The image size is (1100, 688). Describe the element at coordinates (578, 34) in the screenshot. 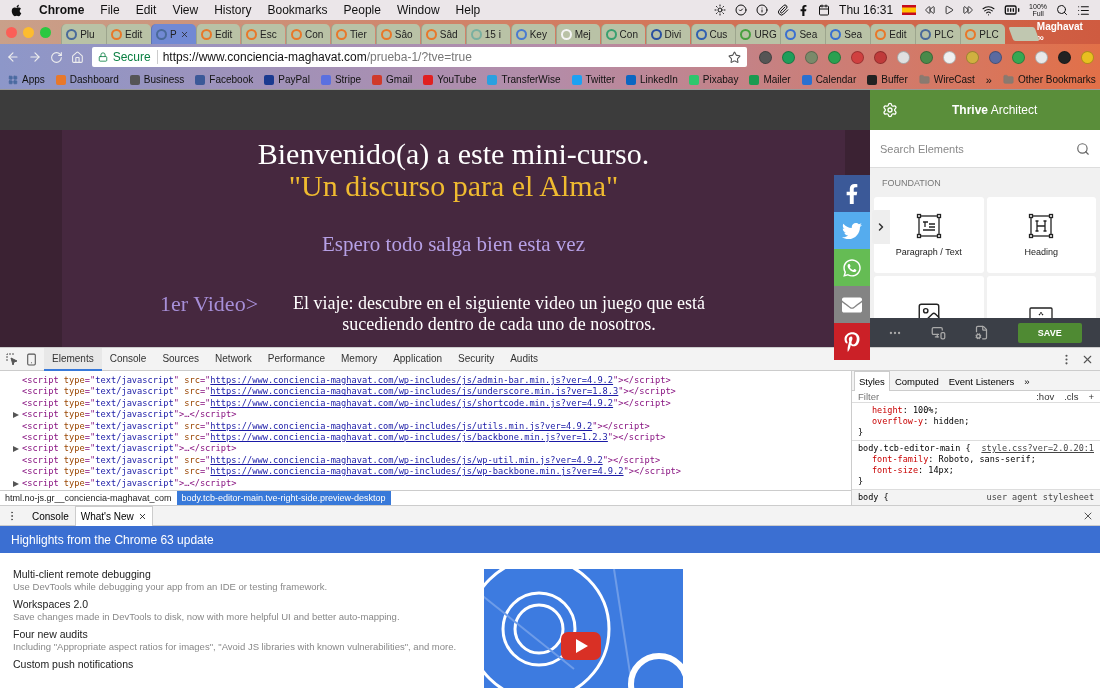

I see `browser-tab: Mej` at that location.